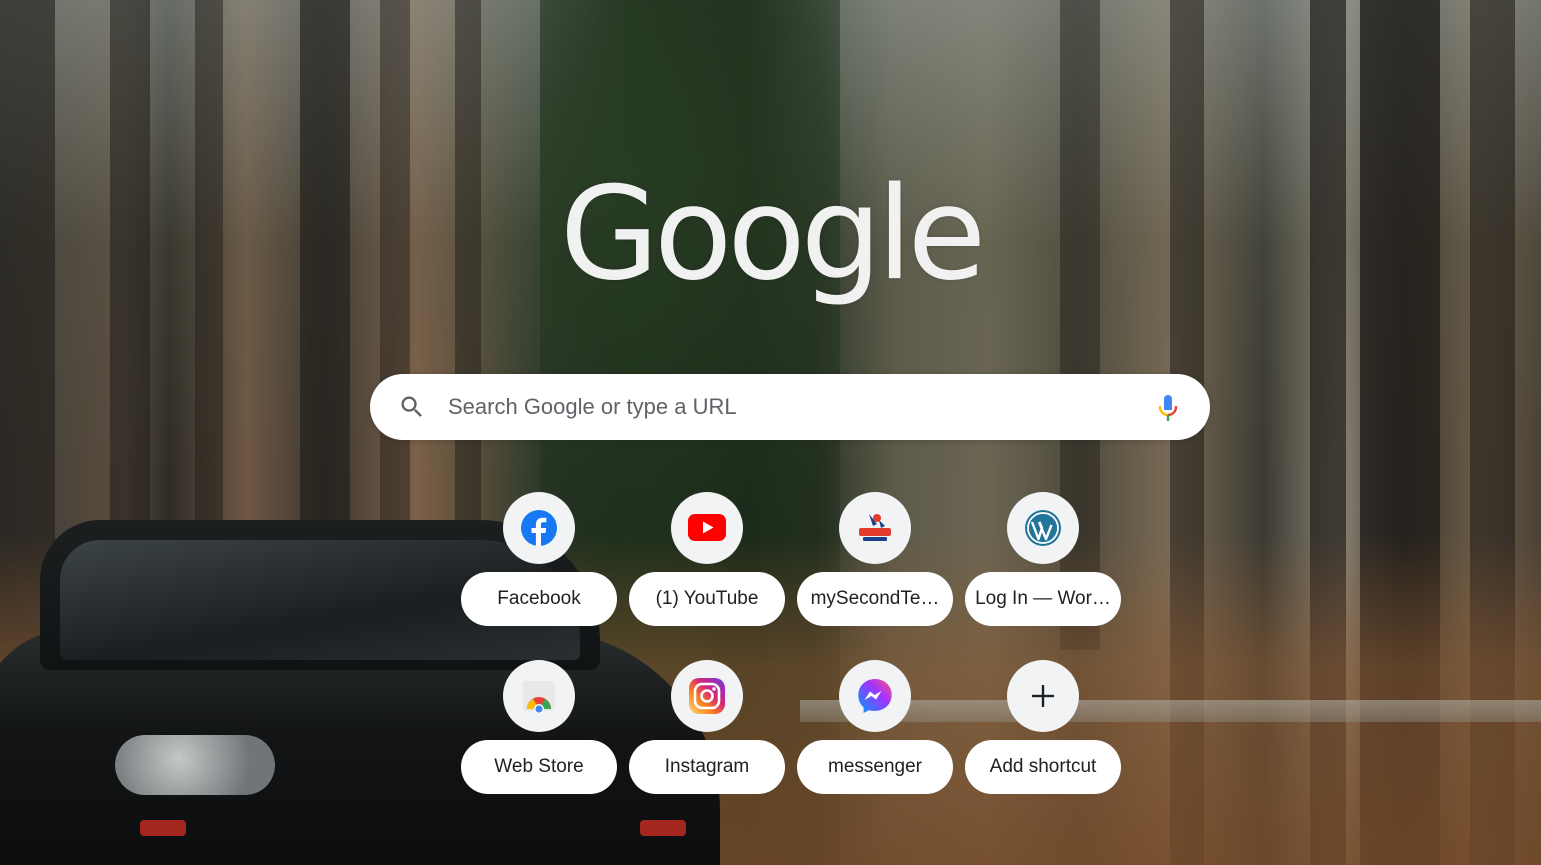 This screenshot has height=865, width=1541. I want to click on shortcut-web-store: Web Store, so click(539, 742).